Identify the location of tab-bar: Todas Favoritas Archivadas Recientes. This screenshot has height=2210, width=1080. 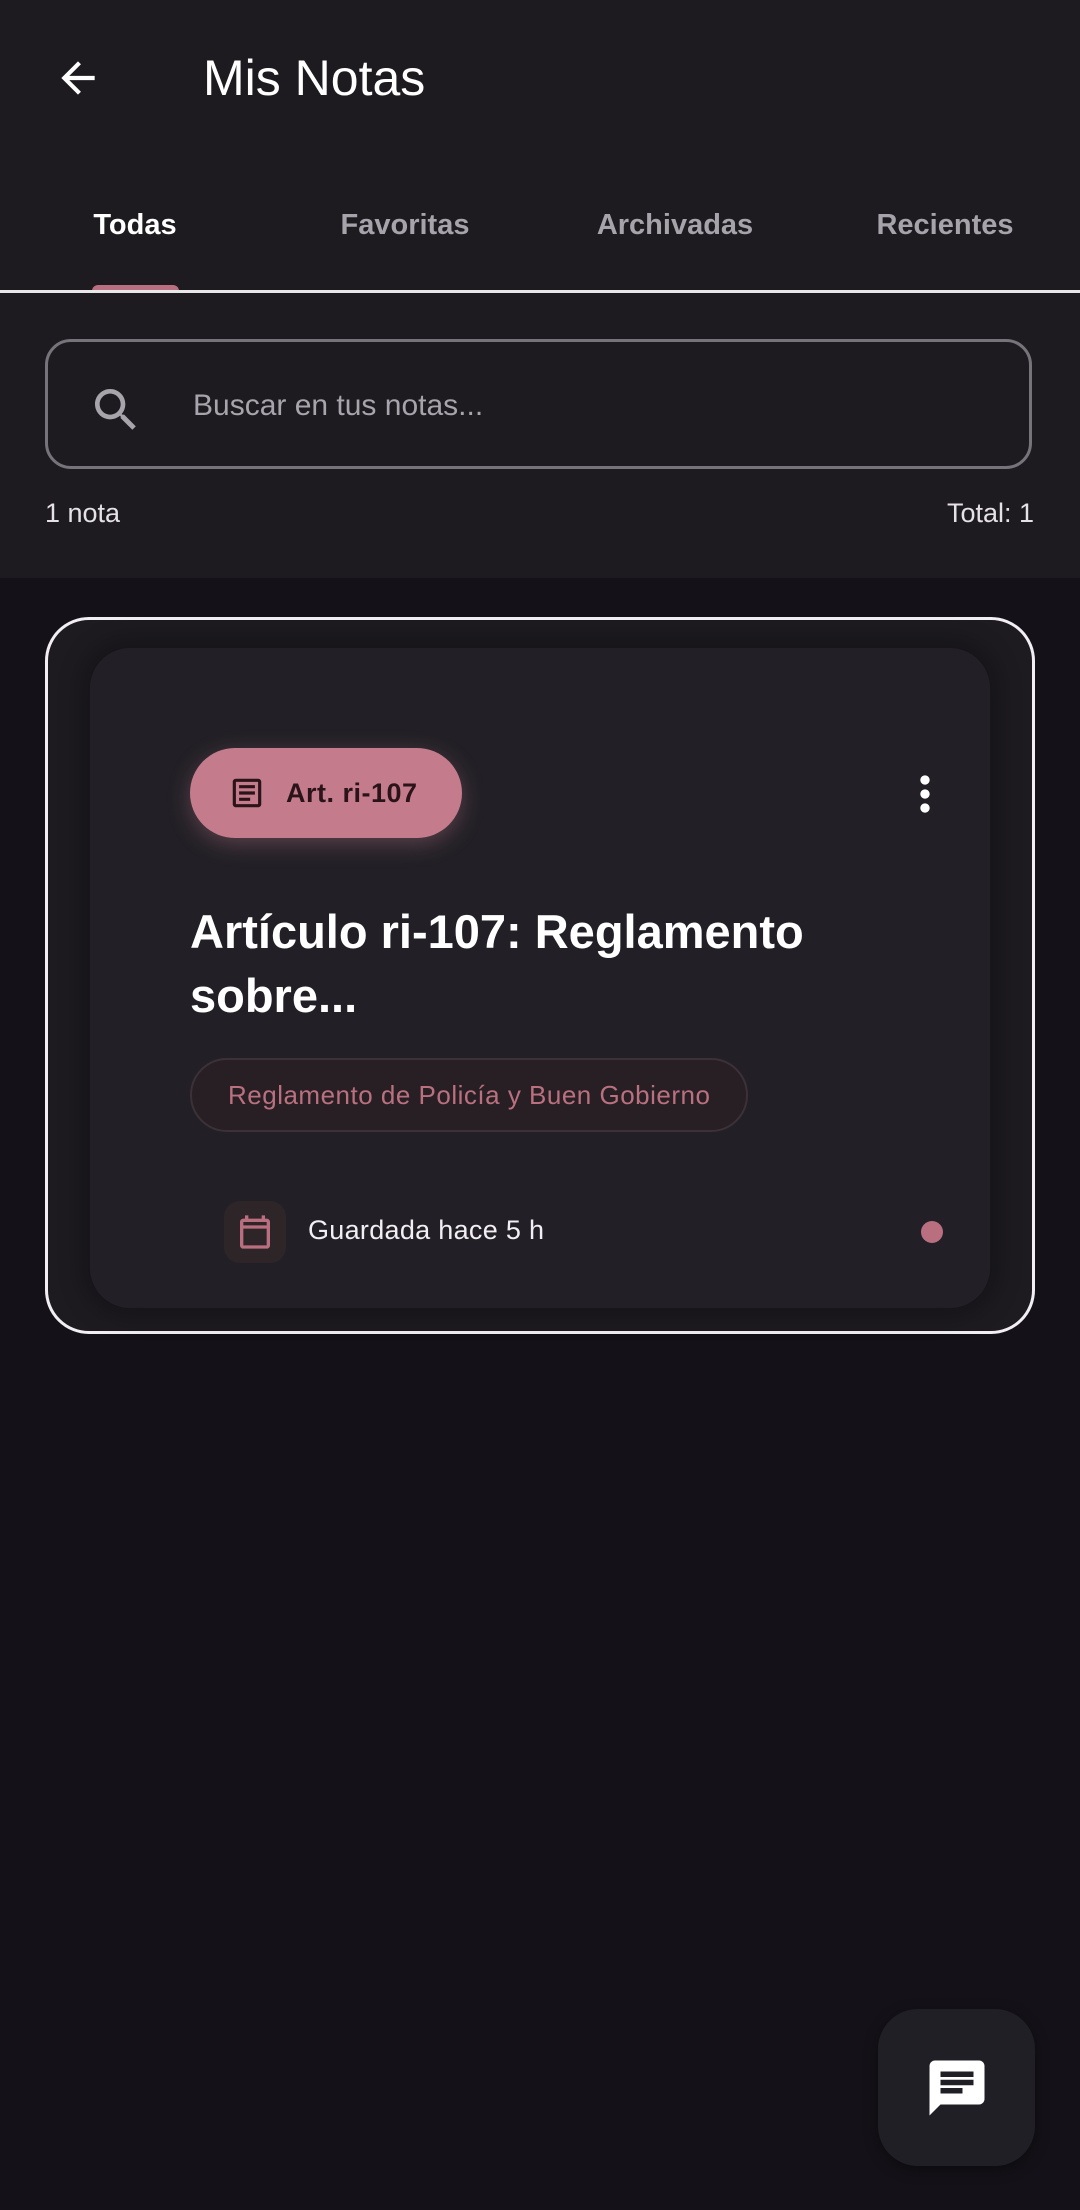
(540, 227).